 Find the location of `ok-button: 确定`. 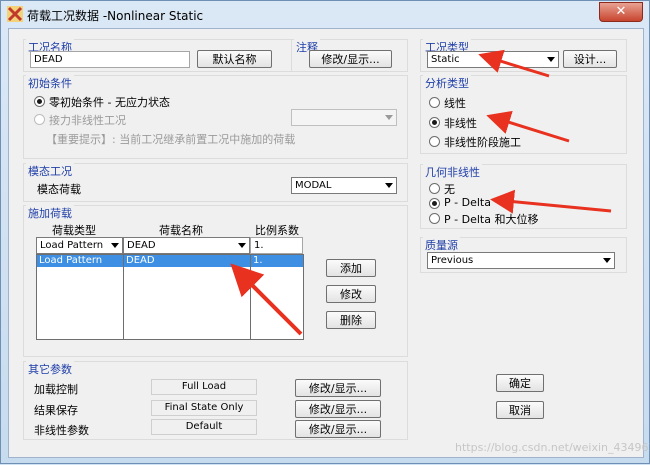

ok-button: 确定 is located at coordinates (520, 383).